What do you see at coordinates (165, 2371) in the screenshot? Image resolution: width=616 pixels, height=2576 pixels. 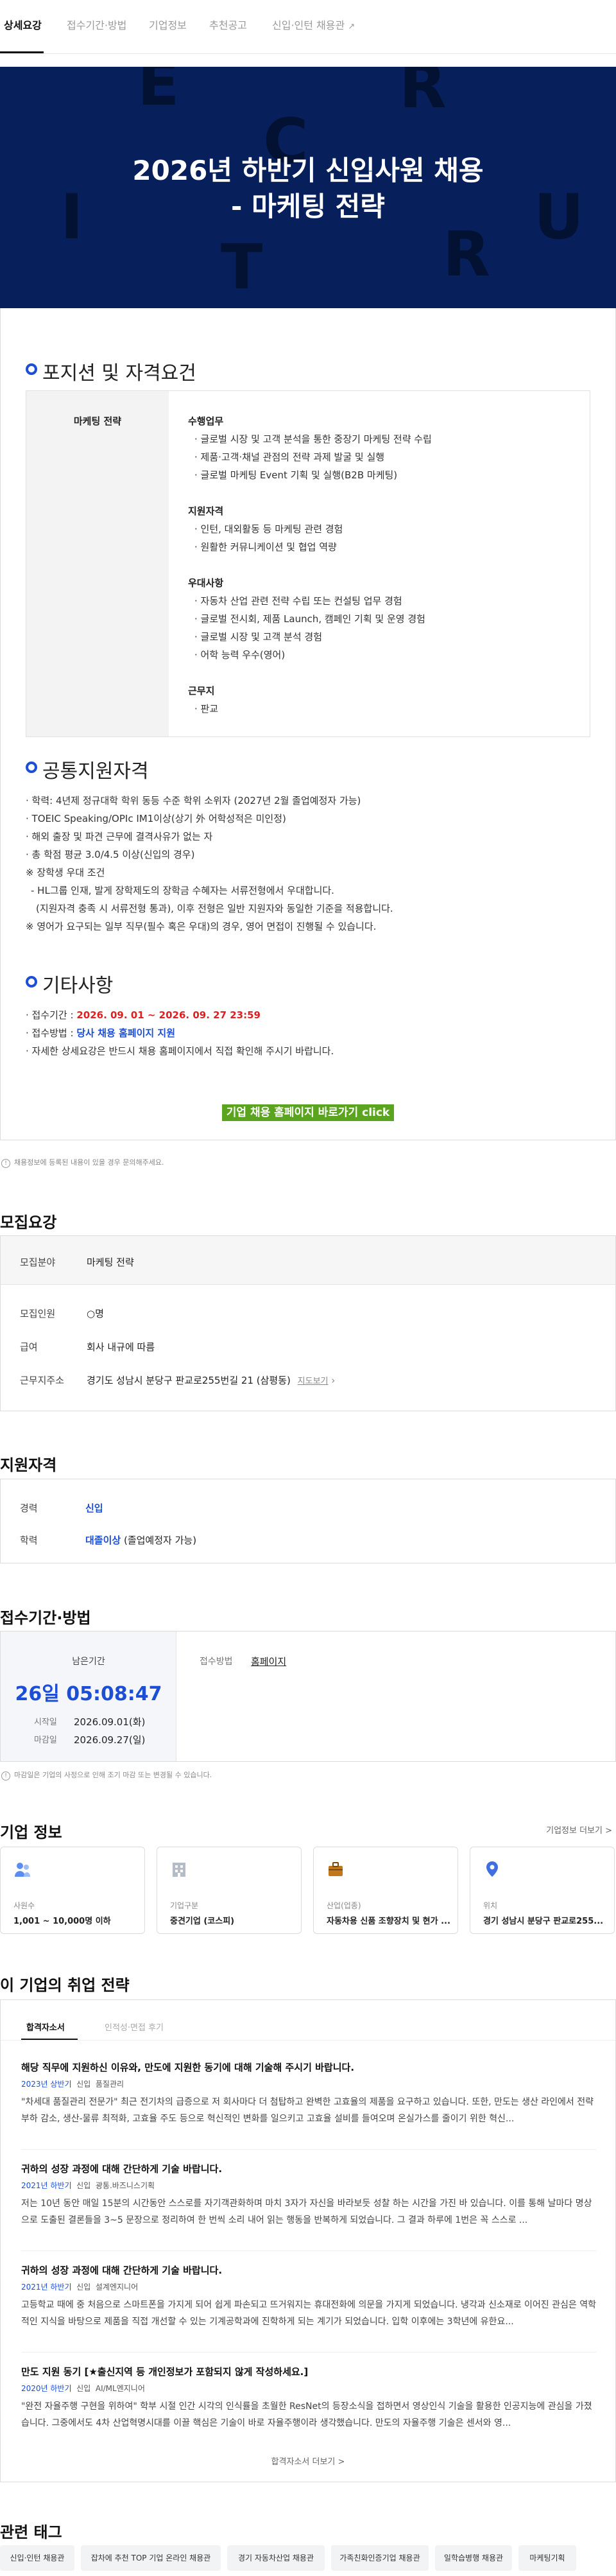 I see `strategy-question: 만도 지원 동기 [★출신지역 등 개인정보가 포함되지 않게 작성하세요.]` at bounding box center [165, 2371].